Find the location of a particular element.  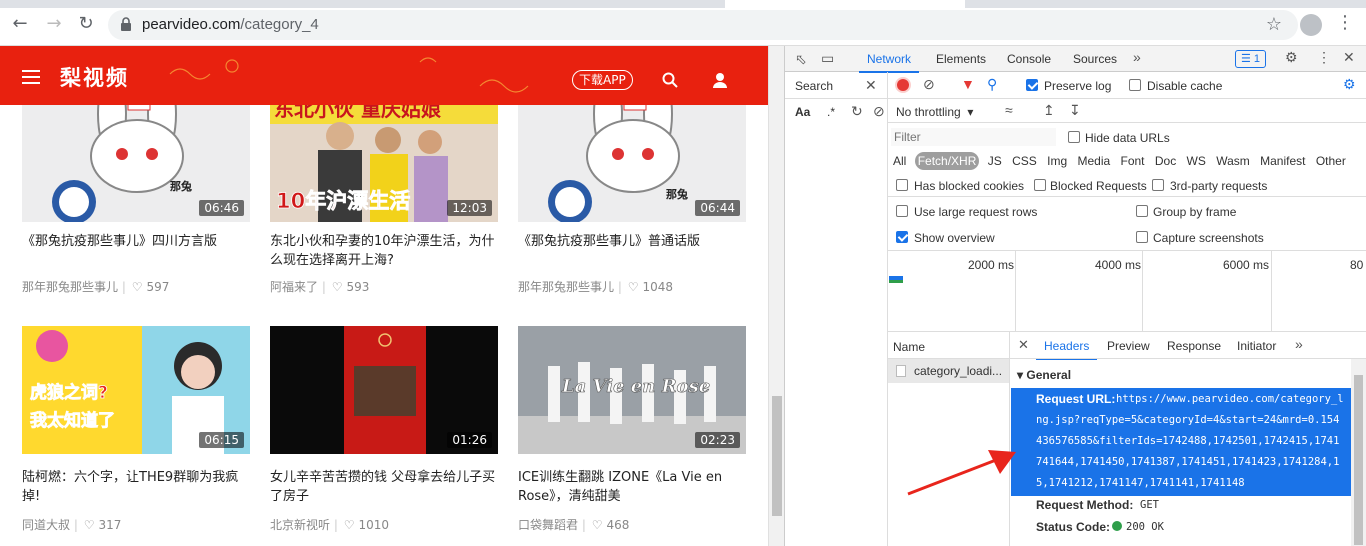

bookmark-star-icon: ☆ is located at coordinates (1274, 24).